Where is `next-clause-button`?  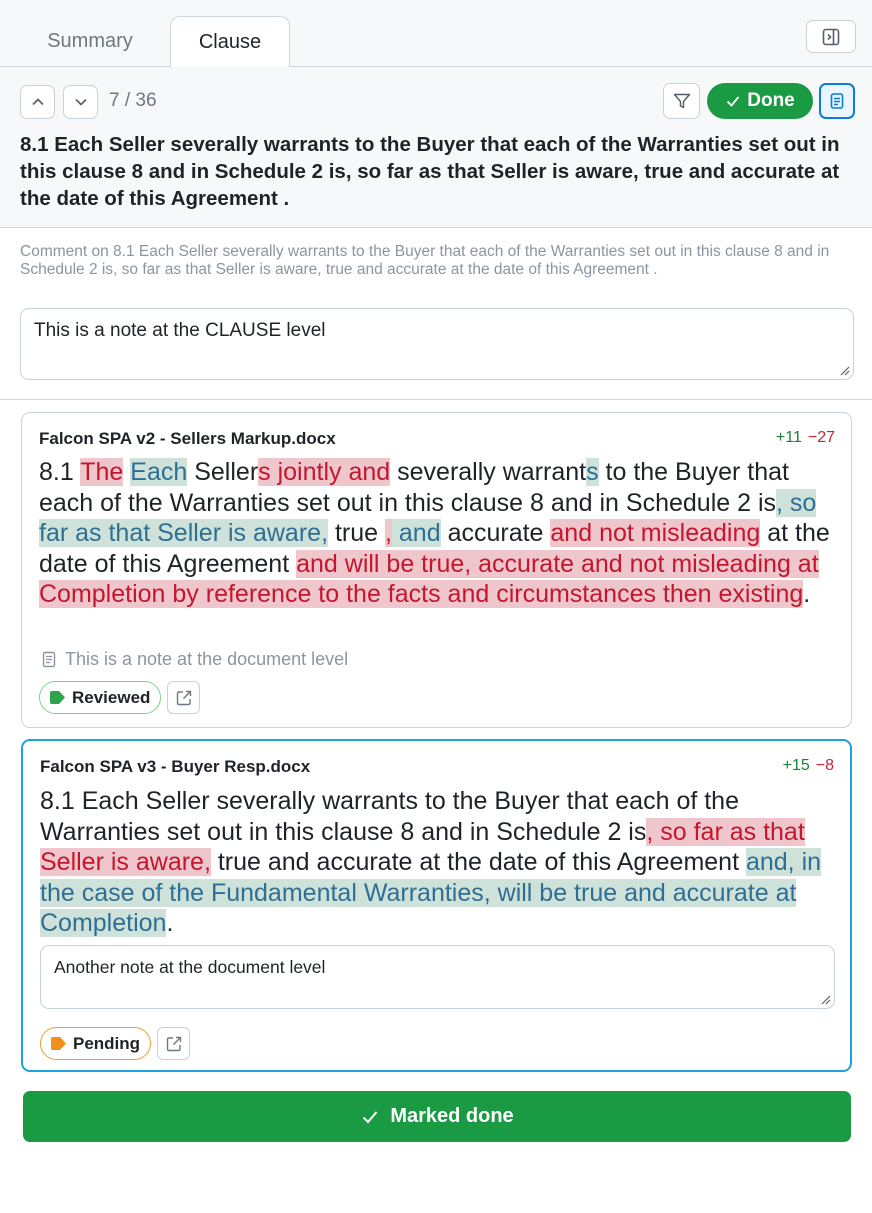 next-clause-button is located at coordinates (80, 102).